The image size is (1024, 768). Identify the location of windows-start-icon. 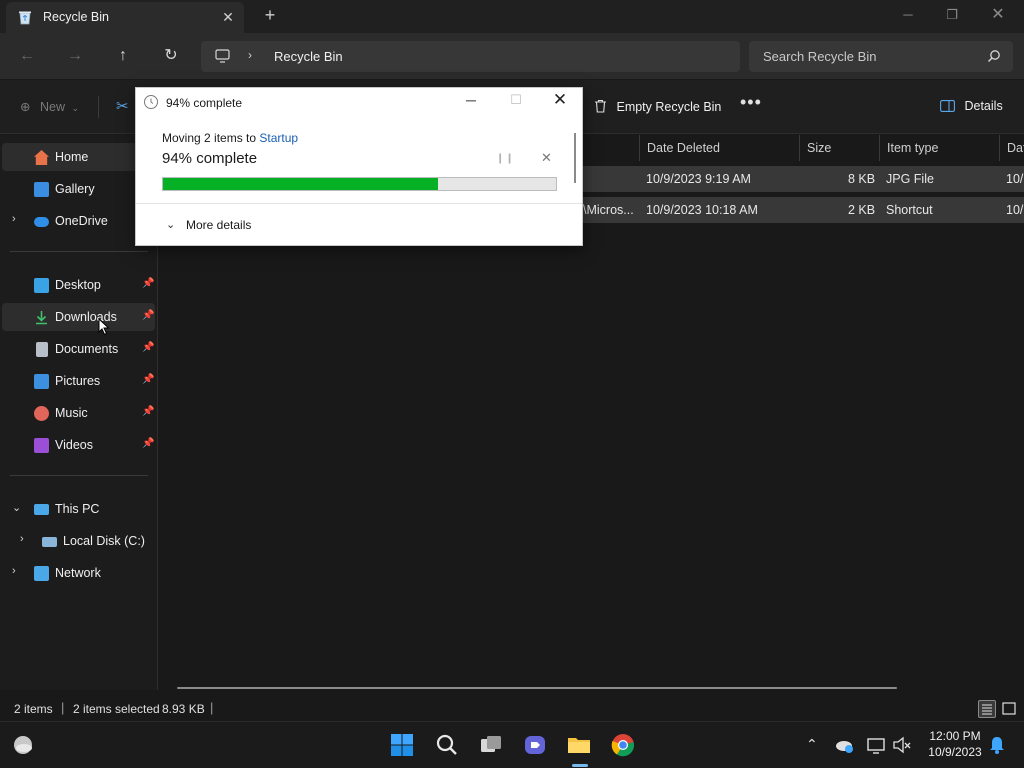
(402, 745).